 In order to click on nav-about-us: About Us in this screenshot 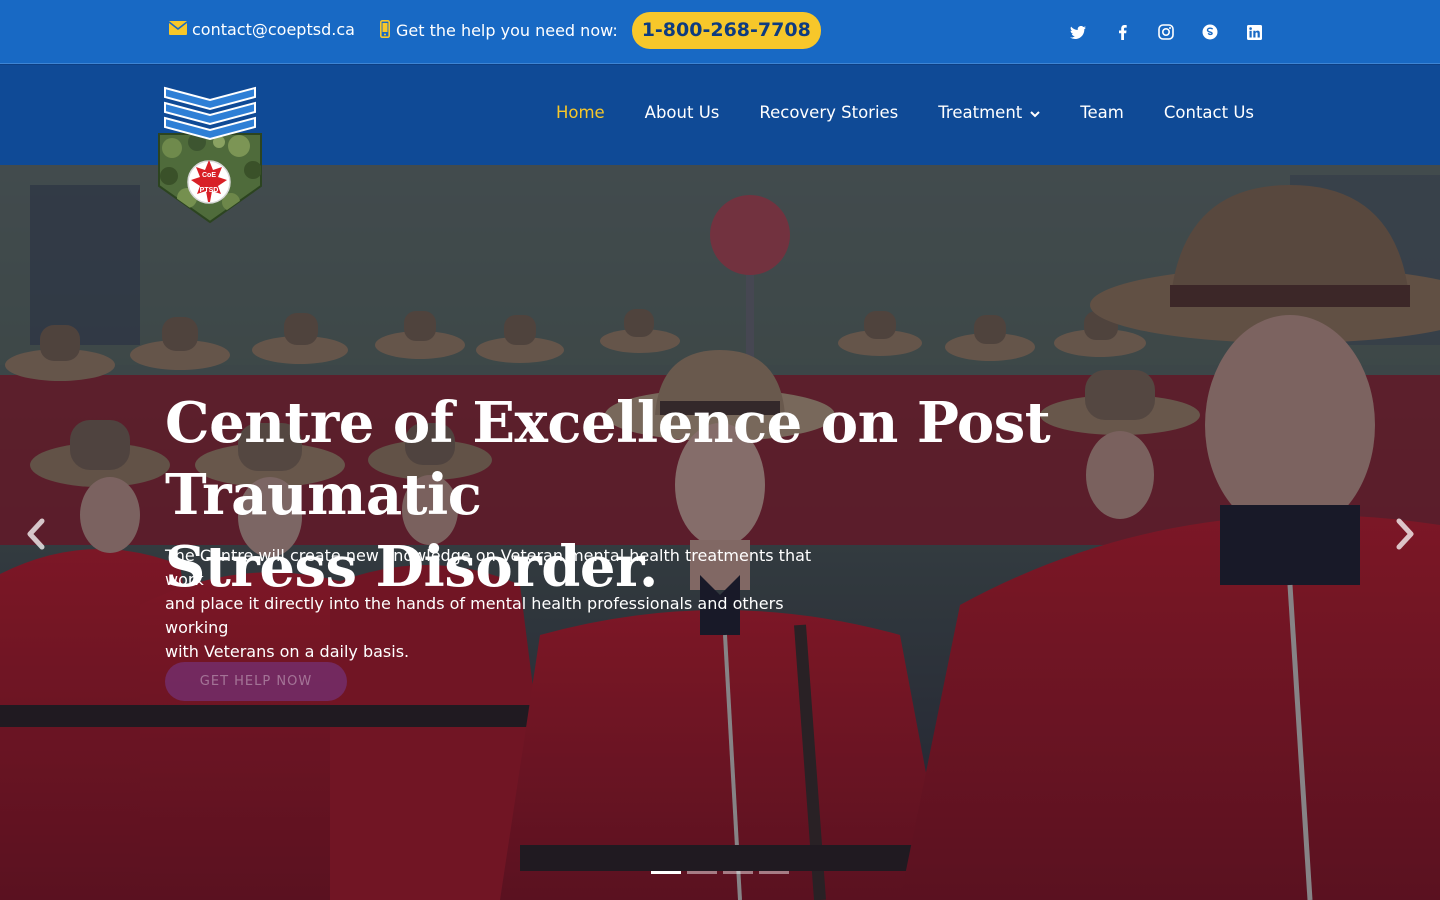, I will do `click(682, 112)`.